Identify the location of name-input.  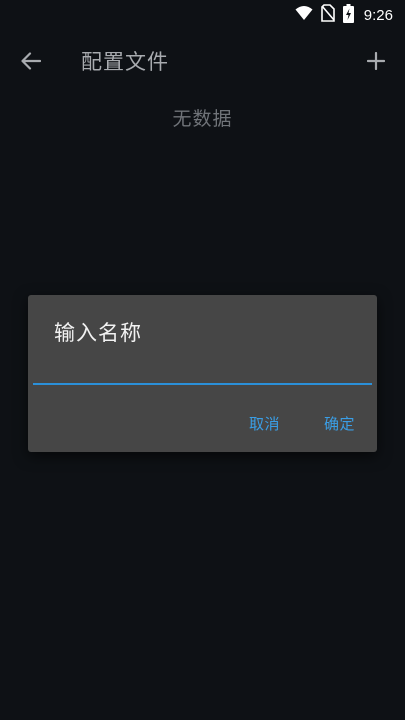
(202, 370).